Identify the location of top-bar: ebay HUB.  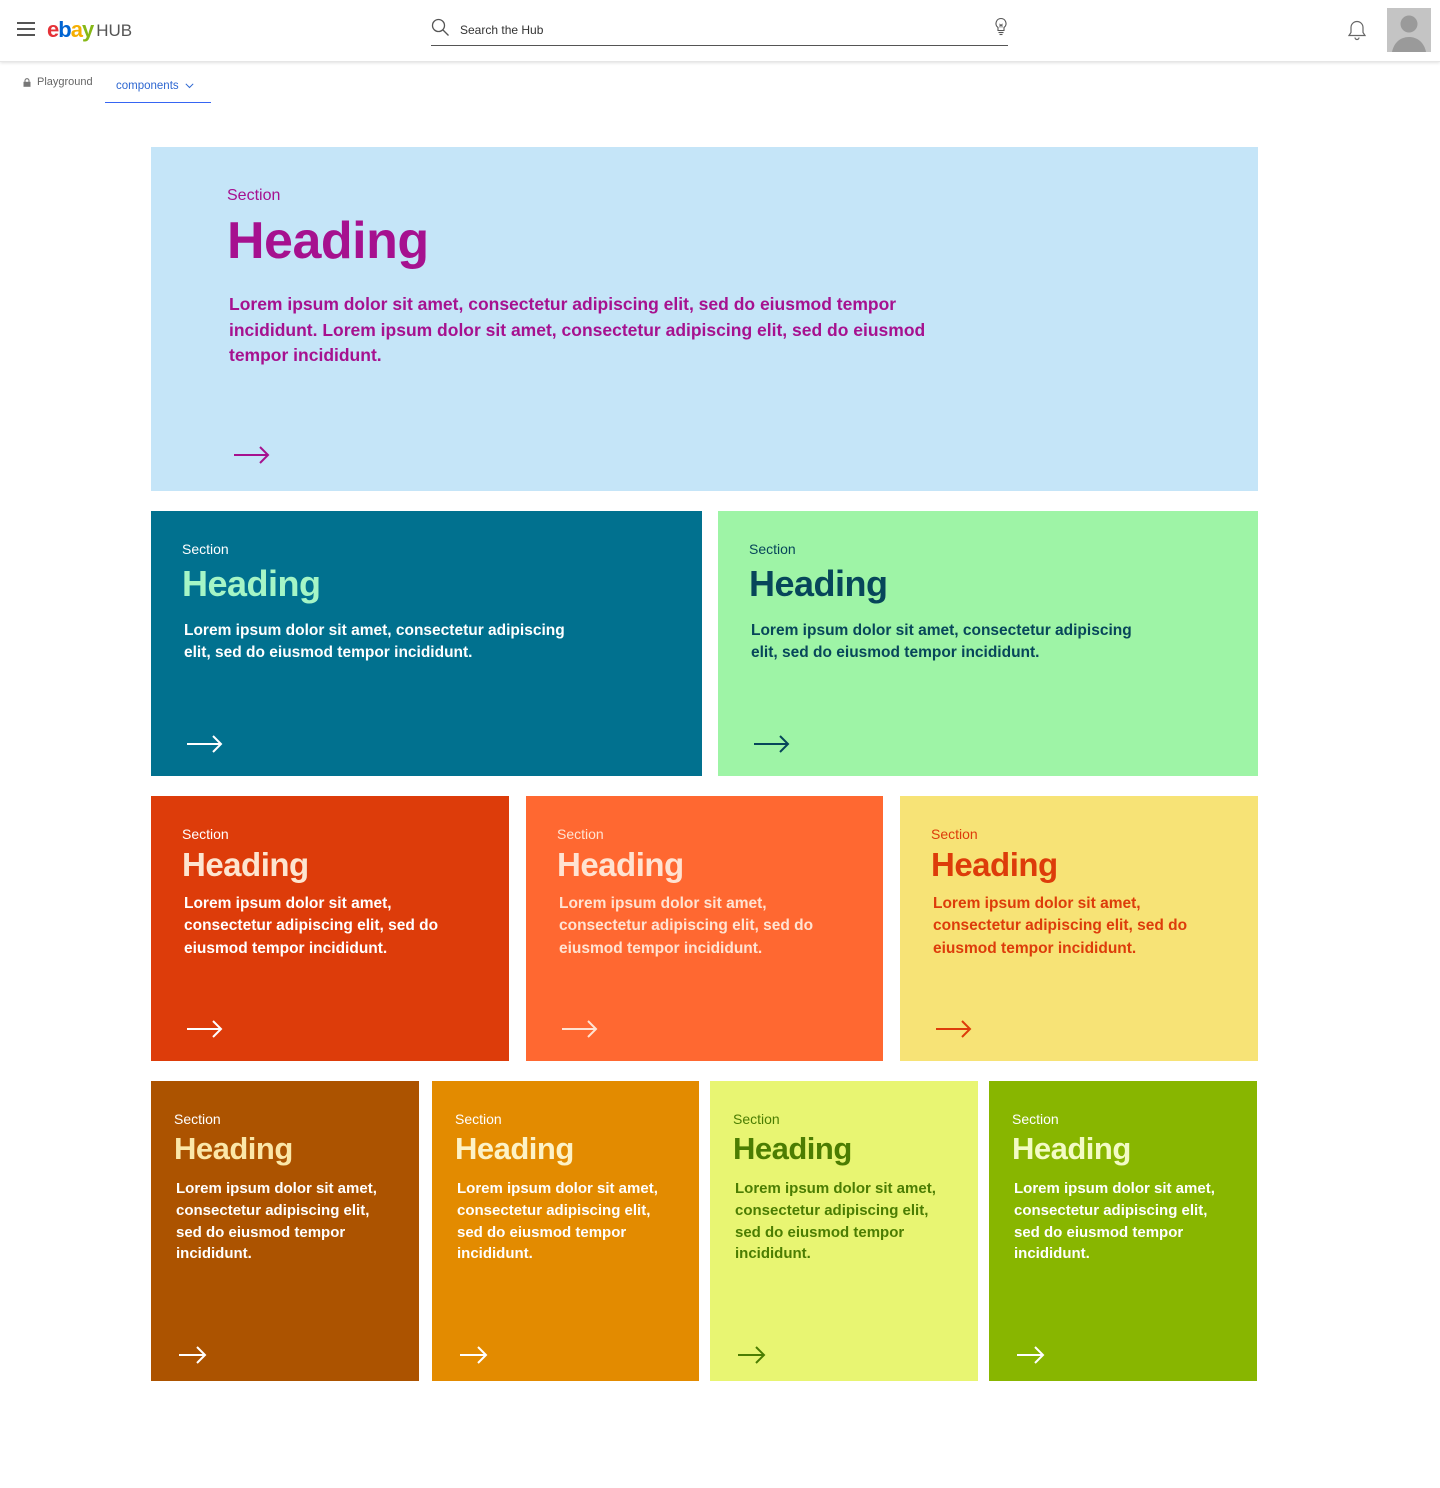
(720, 31).